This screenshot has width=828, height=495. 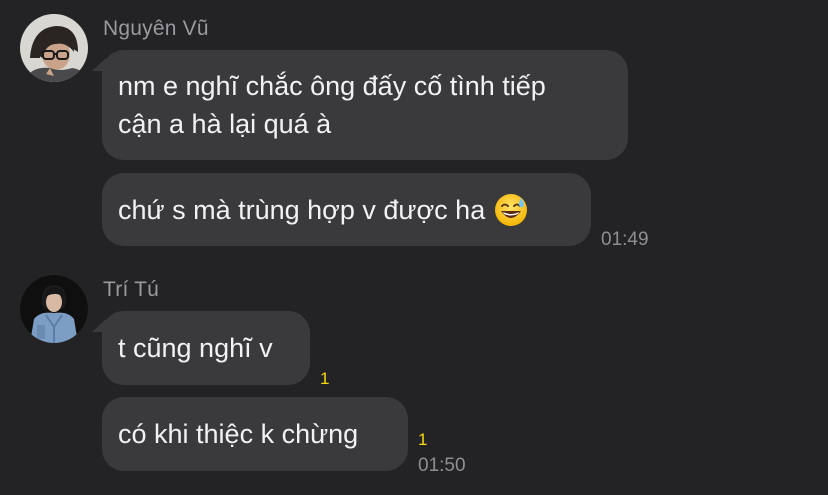 What do you see at coordinates (195, 348) in the screenshot?
I see `message-text: t cũng nghĩ v` at bounding box center [195, 348].